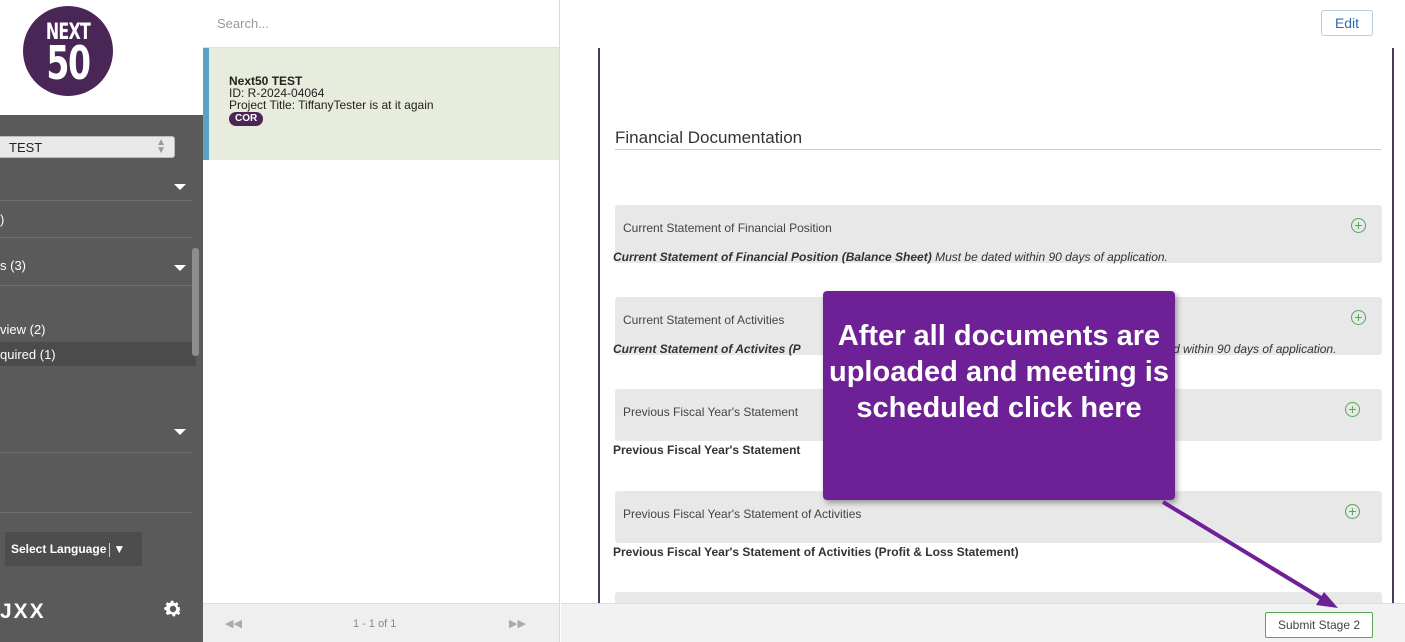 The image size is (1405, 642). What do you see at coordinates (161, 146) in the screenshot?
I see `select-spinner-icon: ▲ ▼` at bounding box center [161, 146].